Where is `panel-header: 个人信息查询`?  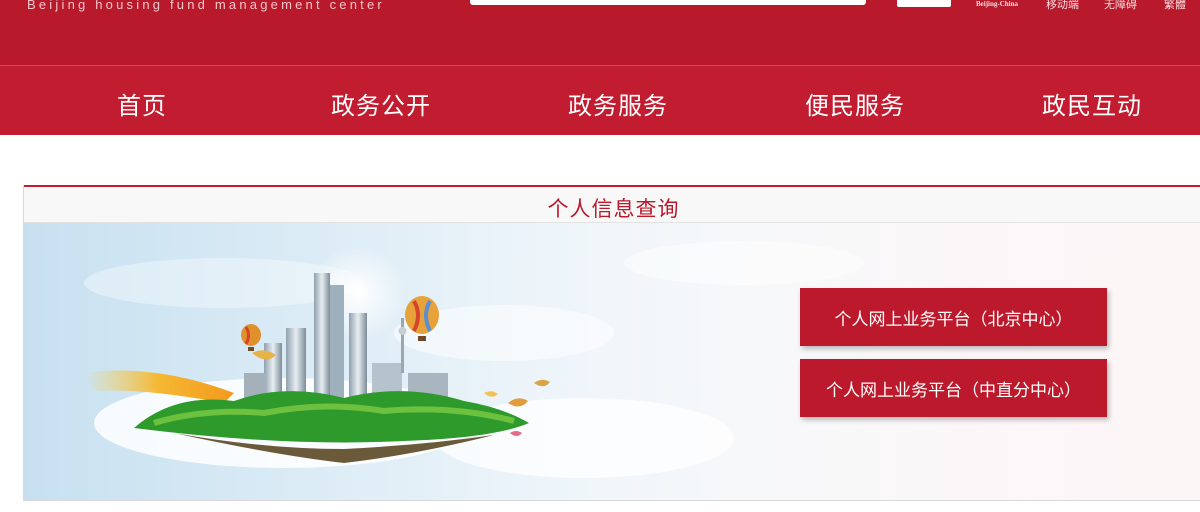 panel-header: 个人信息查询 is located at coordinates (612, 204).